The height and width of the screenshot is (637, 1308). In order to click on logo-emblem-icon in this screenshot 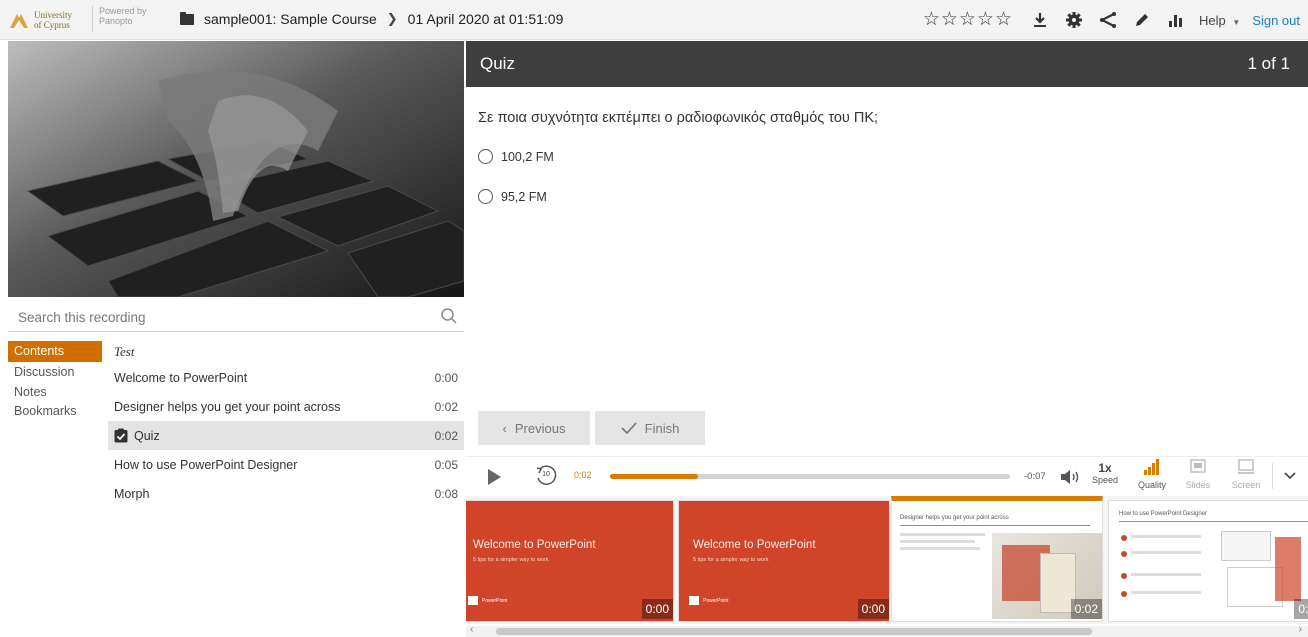, I will do `click(19, 21)`.